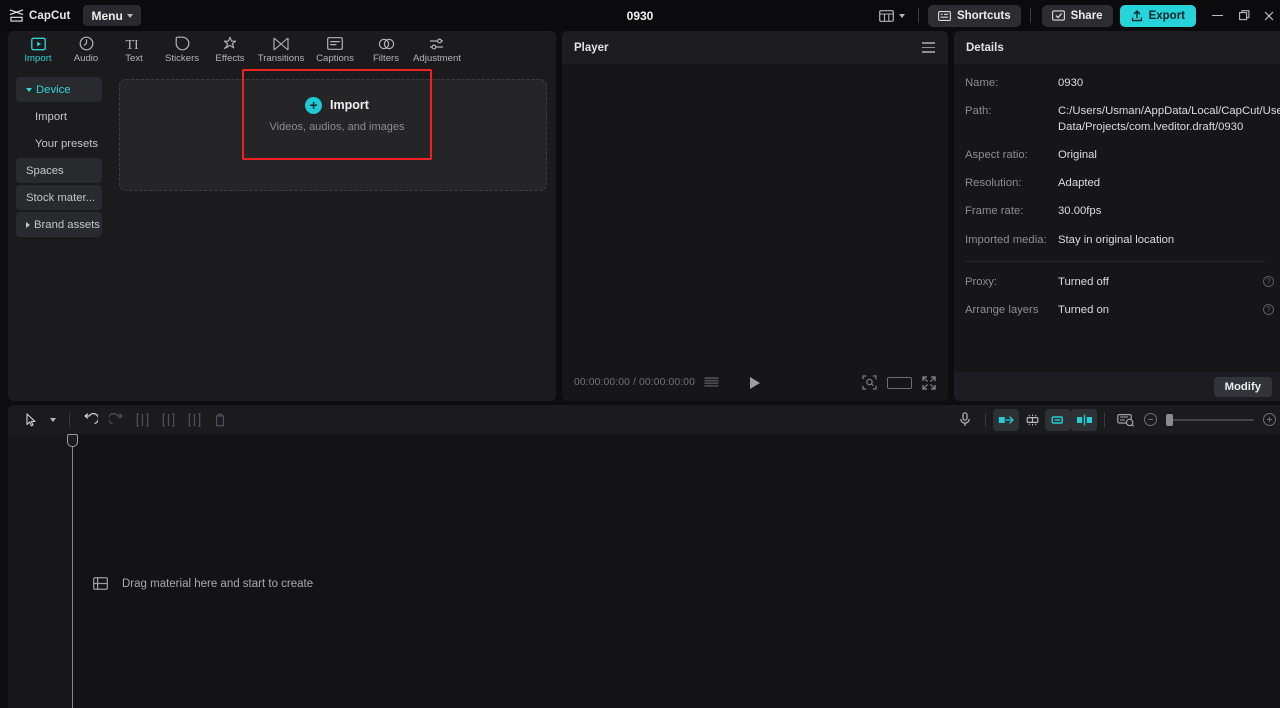 The height and width of the screenshot is (708, 1280). I want to click on mirror-left-icon, so click(1006, 419).